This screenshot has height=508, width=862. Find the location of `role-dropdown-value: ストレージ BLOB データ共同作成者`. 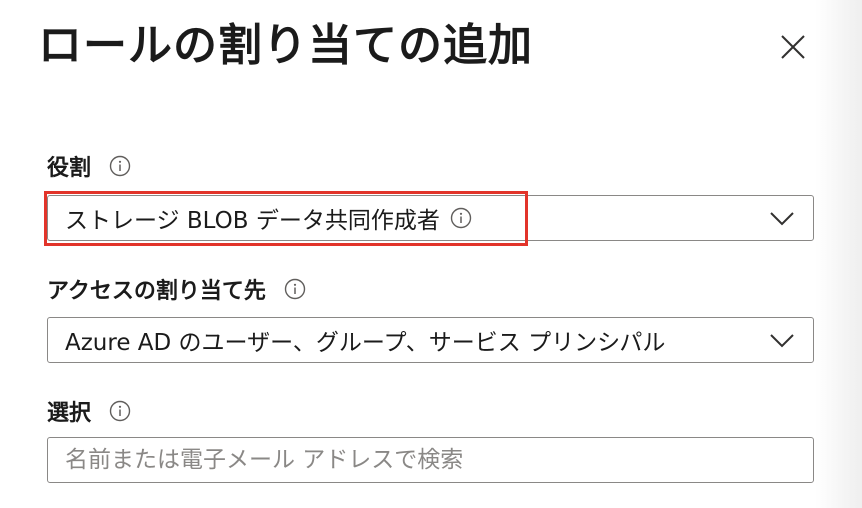

role-dropdown-value: ストレージ BLOB データ共同作成者 is located at coordinates (268, 218).